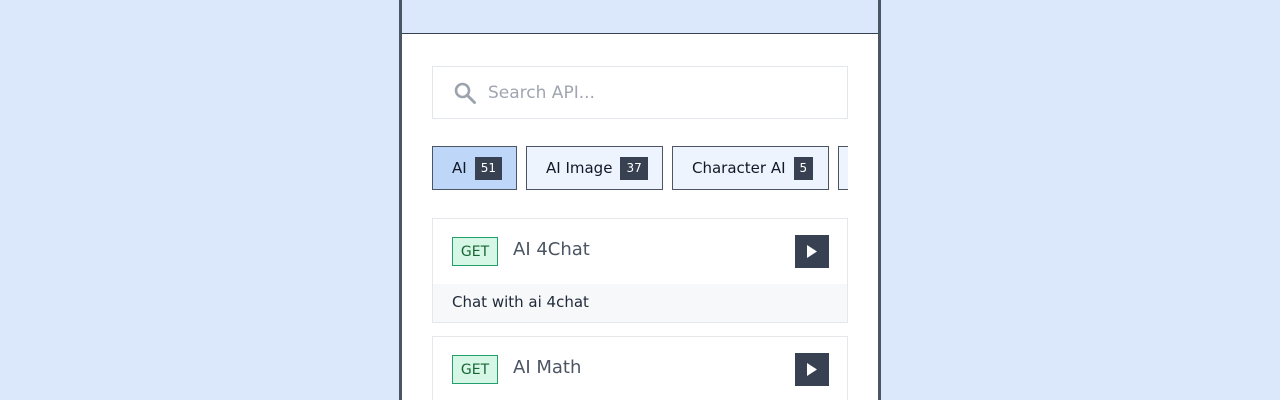 This screenshot has height=400, width=1280. Describe the element at coordinates (459, 168) in the screenshot. I see `tab-label: AI` at that location.